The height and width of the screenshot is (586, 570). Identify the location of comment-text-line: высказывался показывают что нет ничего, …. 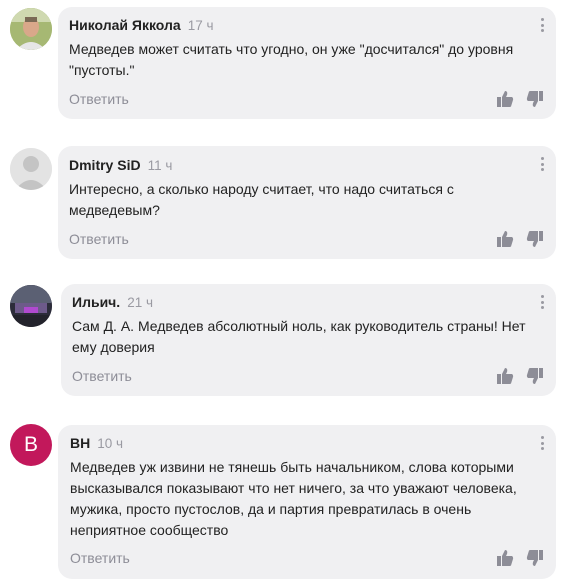
(293, 488).